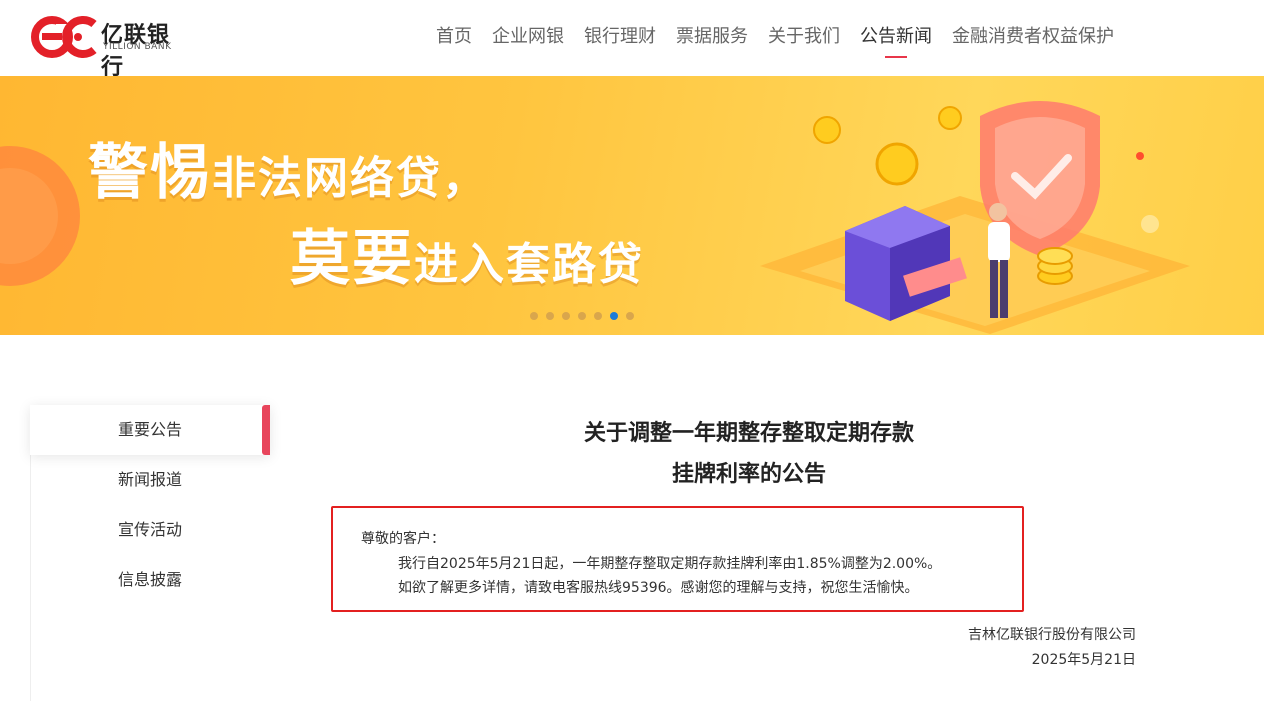  What do you see at coordinates (352, 259) in the screenshot?
I see `banner-line2-big: 莫要` at bounding box center [352, 259].